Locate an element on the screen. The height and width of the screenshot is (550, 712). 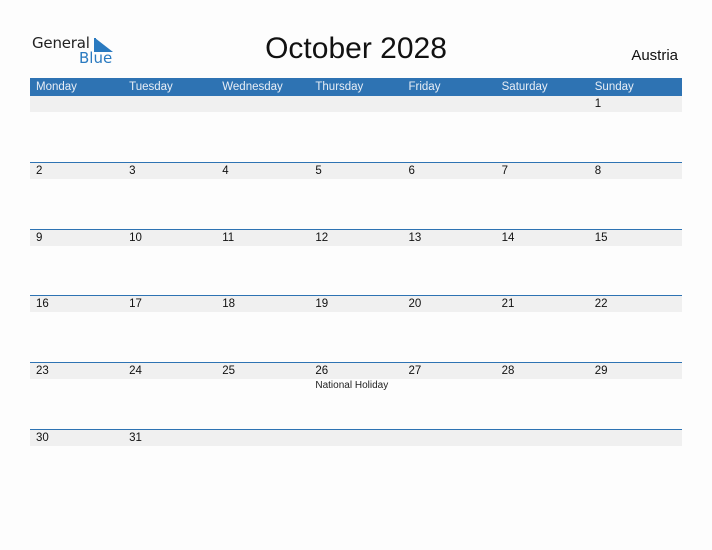
day-number: 15 is located at coordinates (601, 238).